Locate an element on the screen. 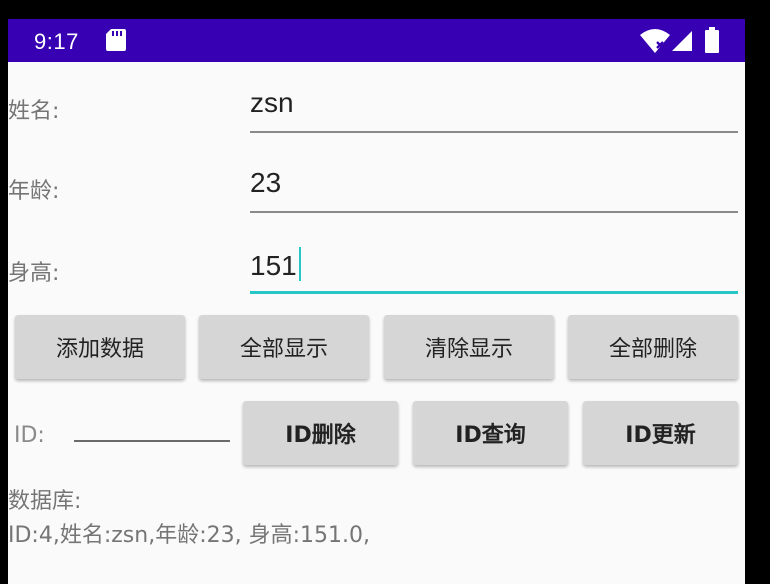 The image size is (770, 584). wifi-icon is located at coordinates (655, 41).